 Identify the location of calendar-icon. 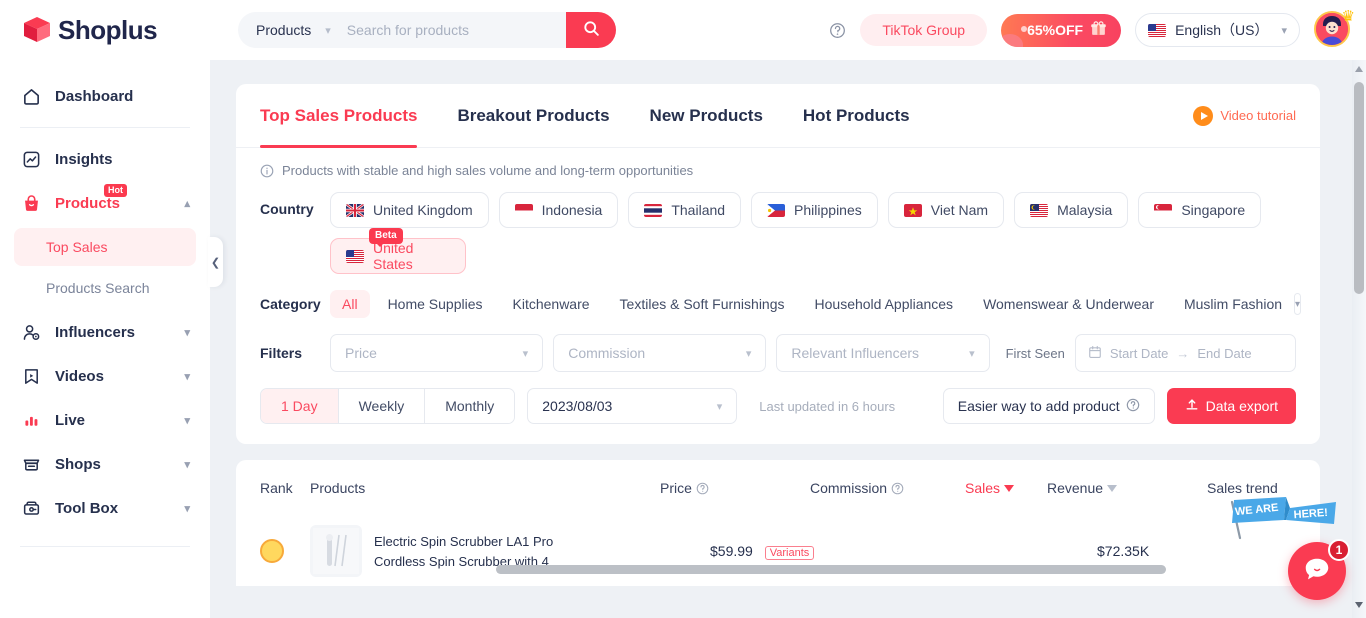
(1095, 353).